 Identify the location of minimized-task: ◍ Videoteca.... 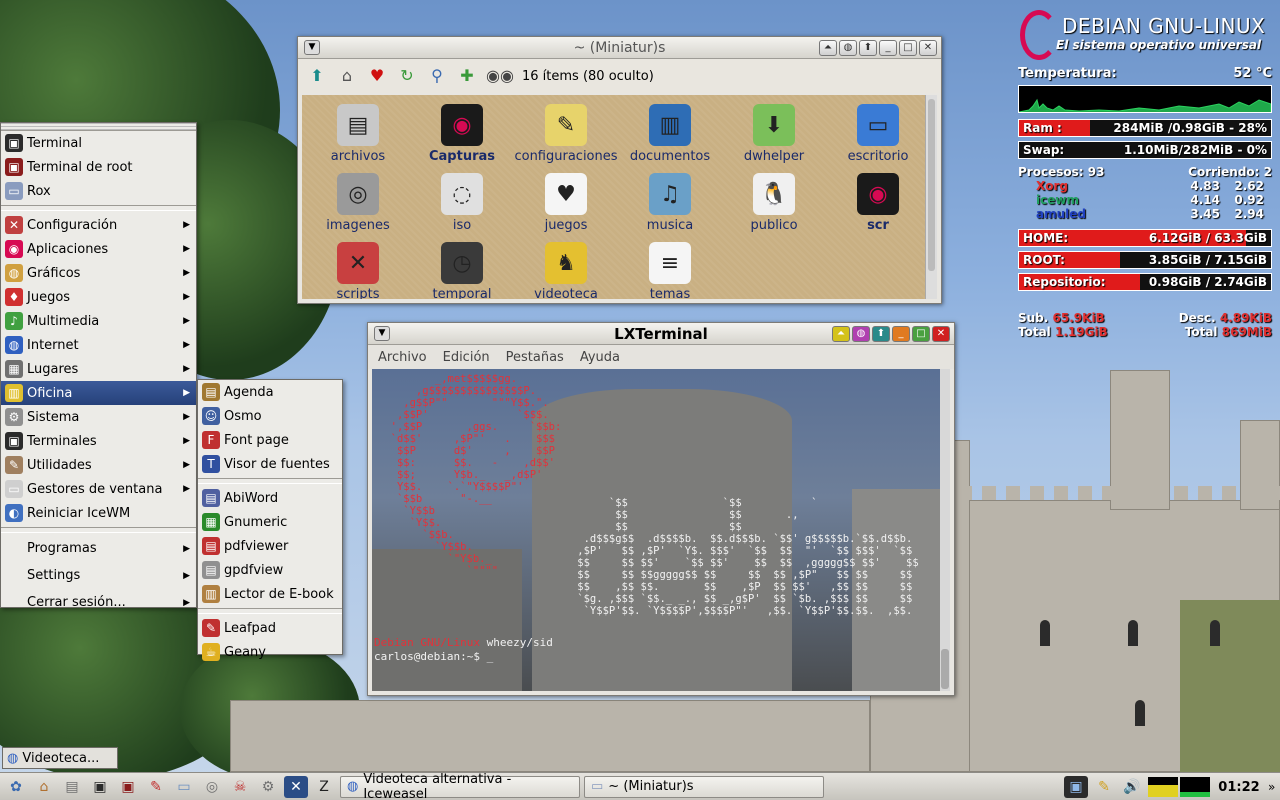
(60, 758).